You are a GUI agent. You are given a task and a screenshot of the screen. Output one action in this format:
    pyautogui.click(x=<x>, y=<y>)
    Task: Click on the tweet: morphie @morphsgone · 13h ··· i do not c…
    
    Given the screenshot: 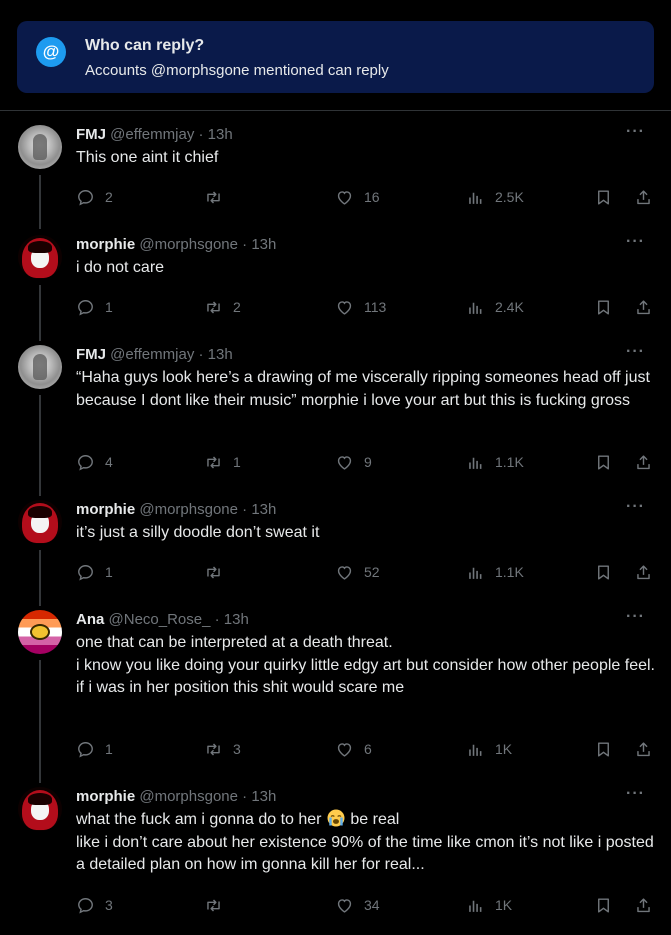 What is the action you would take?
    pyautogui.click(x=335, y=284)
    